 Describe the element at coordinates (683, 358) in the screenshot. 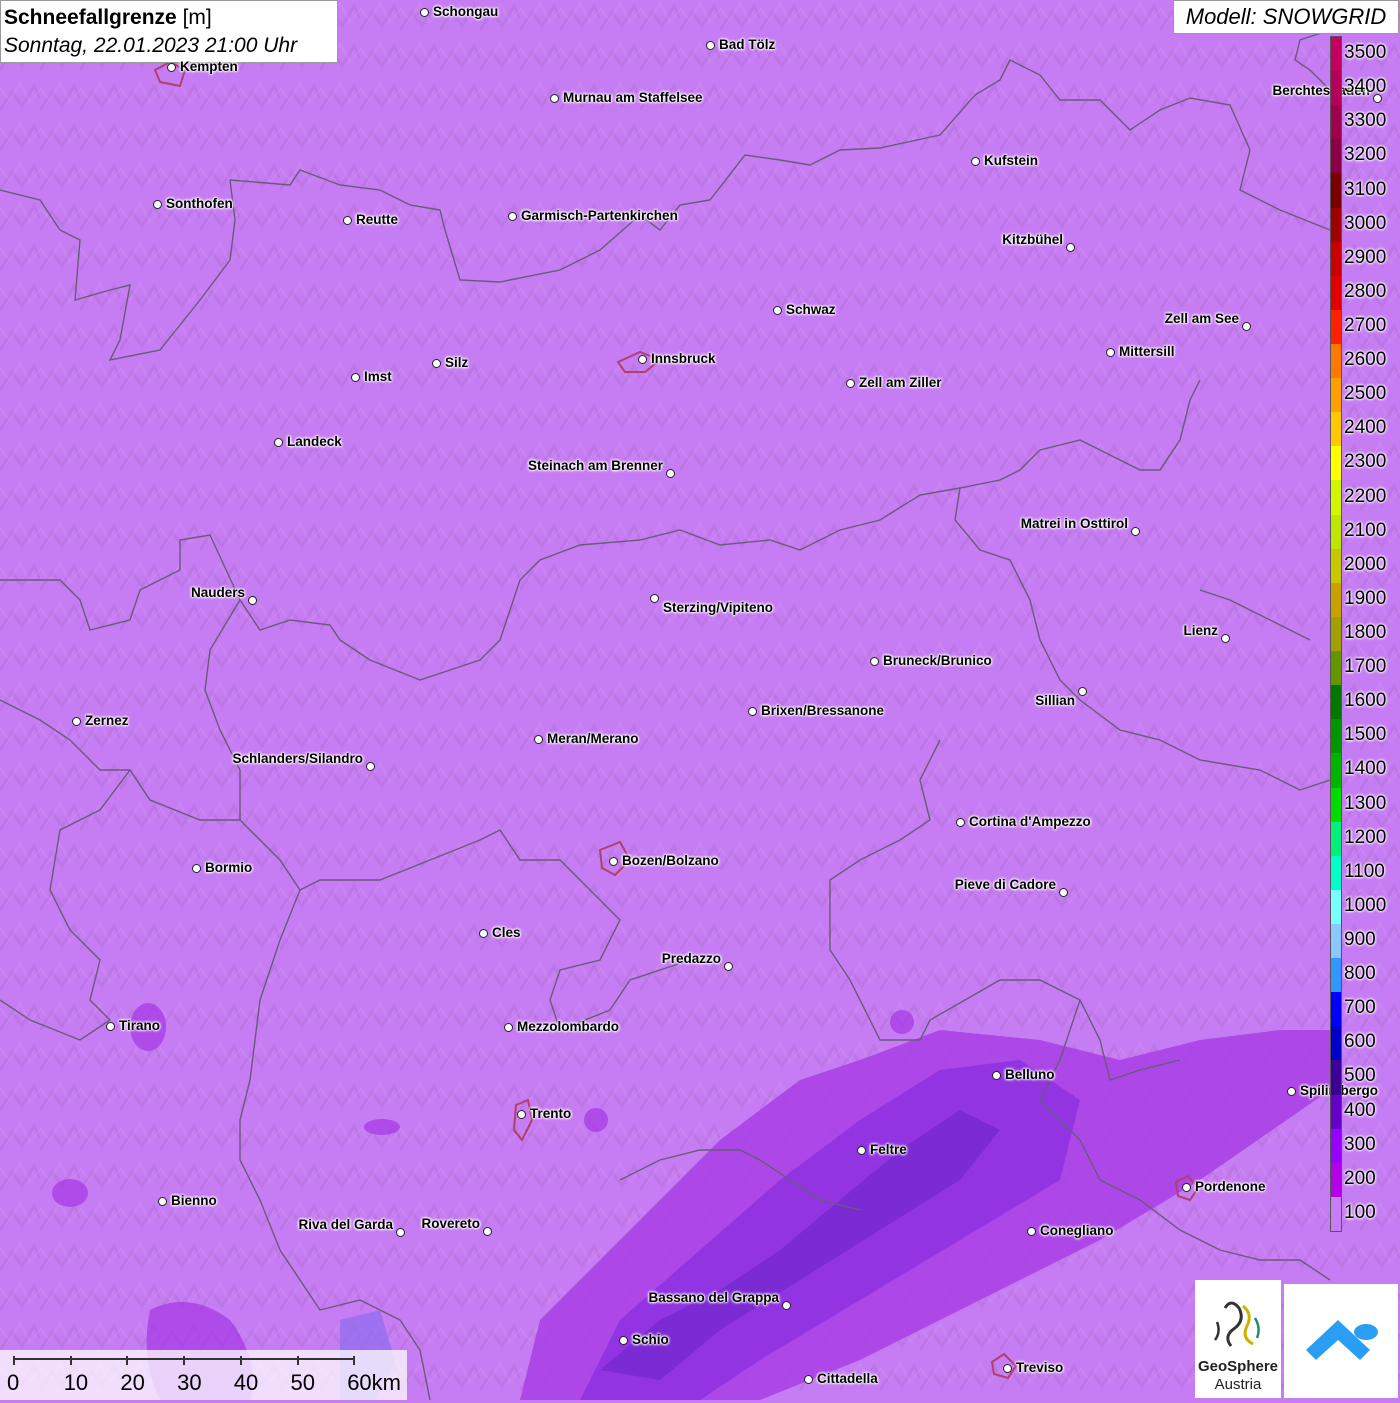

I see `city-label: Innsbruck` at that location.